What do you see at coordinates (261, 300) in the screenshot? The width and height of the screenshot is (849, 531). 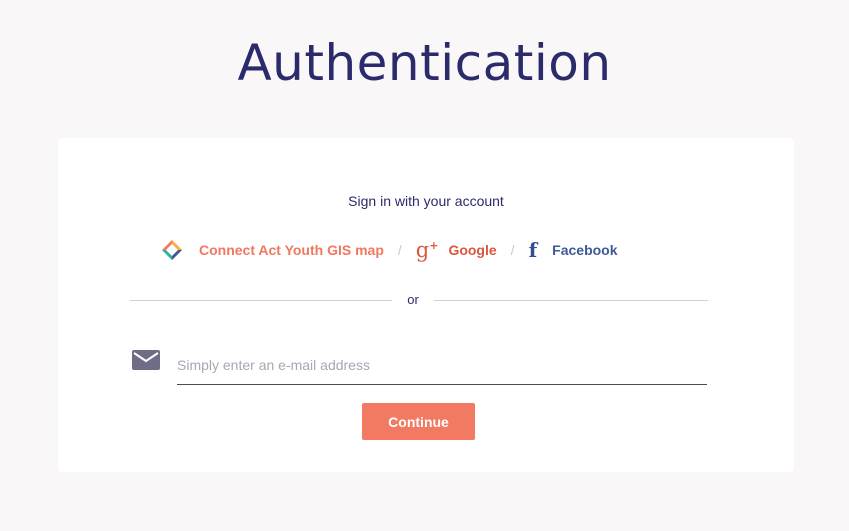 I see `divider-line-left` at bounding box center [261, 300].